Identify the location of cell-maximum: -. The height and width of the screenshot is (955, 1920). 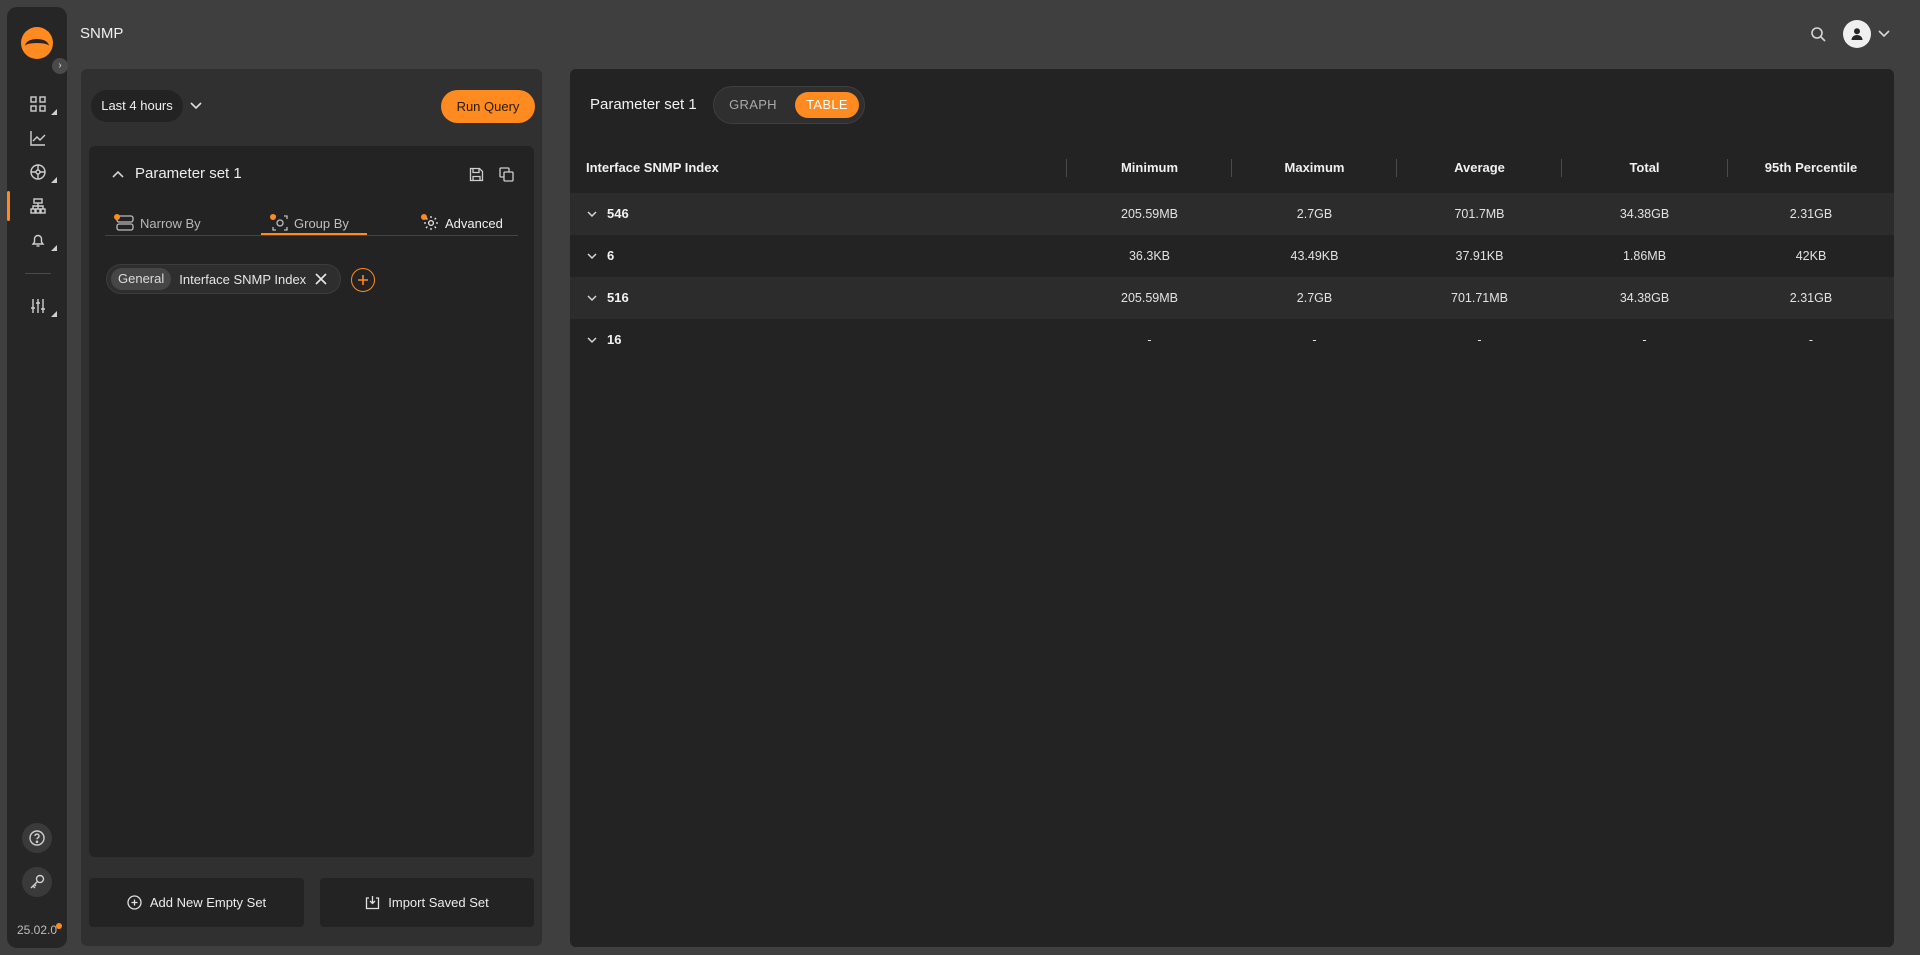
(1314, 340).